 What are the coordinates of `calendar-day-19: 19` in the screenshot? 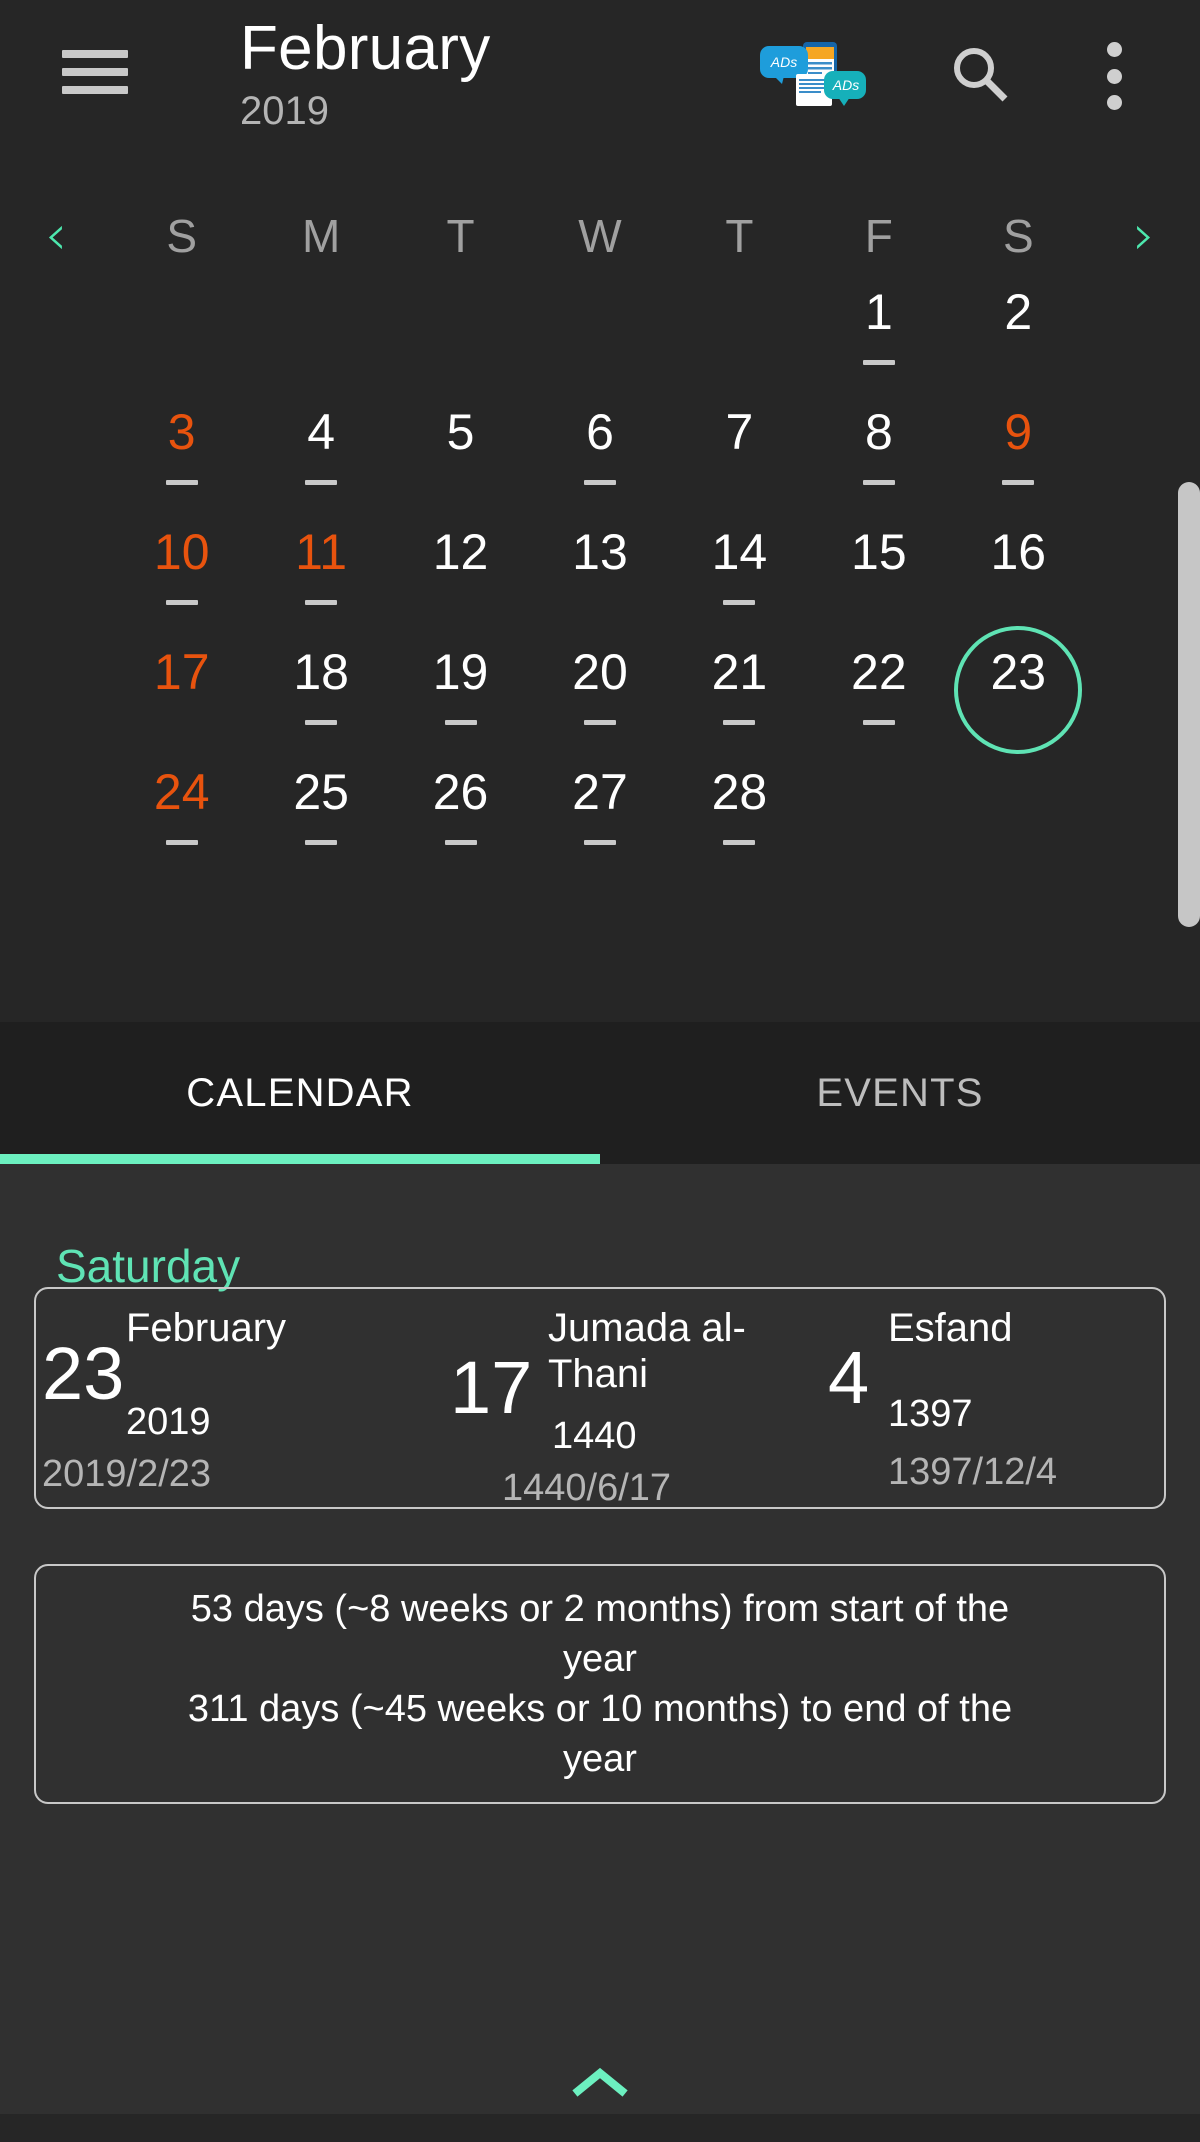 It's located at (460, 702).